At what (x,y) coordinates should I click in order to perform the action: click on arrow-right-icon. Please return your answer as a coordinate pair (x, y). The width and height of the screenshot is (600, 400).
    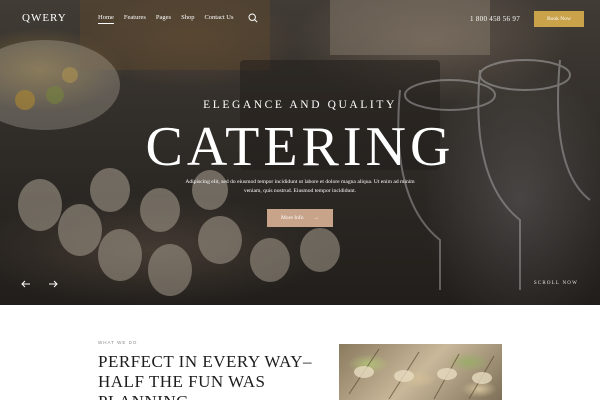
    Looking at the image, I should click on (53, 284).